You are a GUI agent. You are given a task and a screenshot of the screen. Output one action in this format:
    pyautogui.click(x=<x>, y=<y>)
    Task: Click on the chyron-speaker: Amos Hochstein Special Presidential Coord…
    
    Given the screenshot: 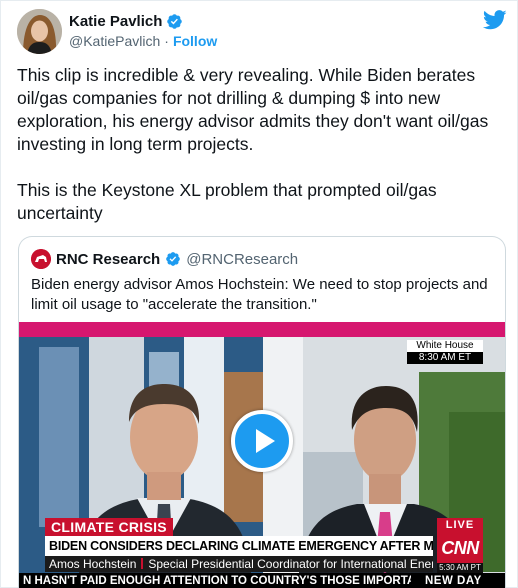 What is the action you would take?
    pyautogui.click(x=239, y=564)
    